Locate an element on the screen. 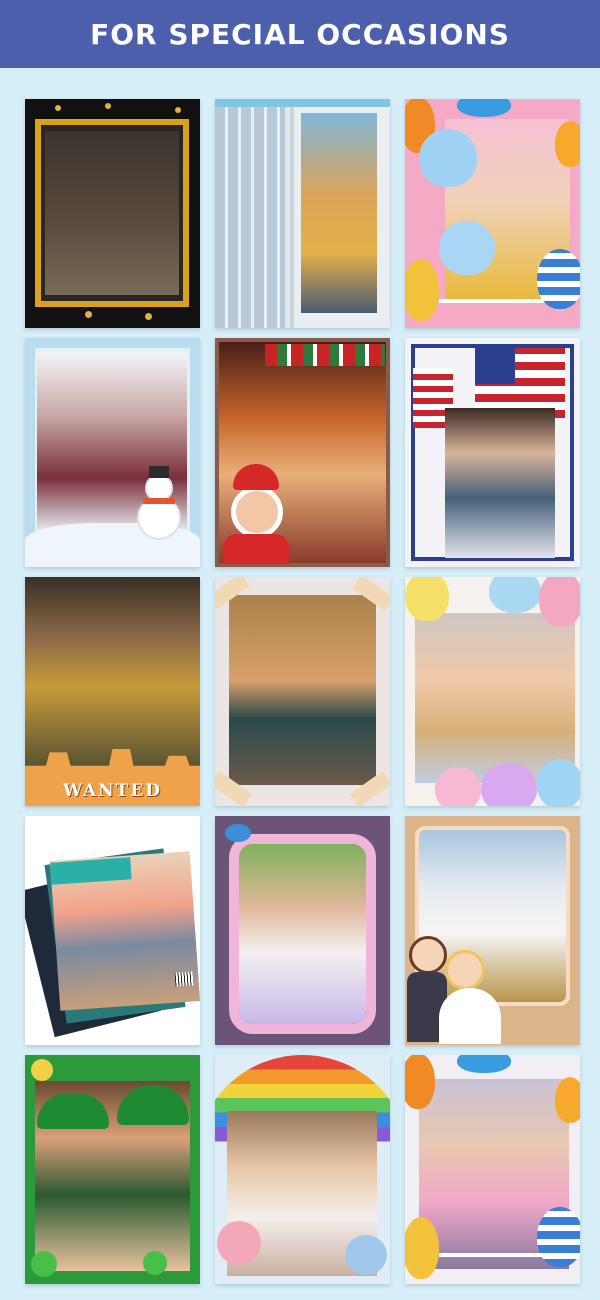 The width and height of the screenshot is (600, 1300). frame-card-christmas is located at coordinates (302, 452).